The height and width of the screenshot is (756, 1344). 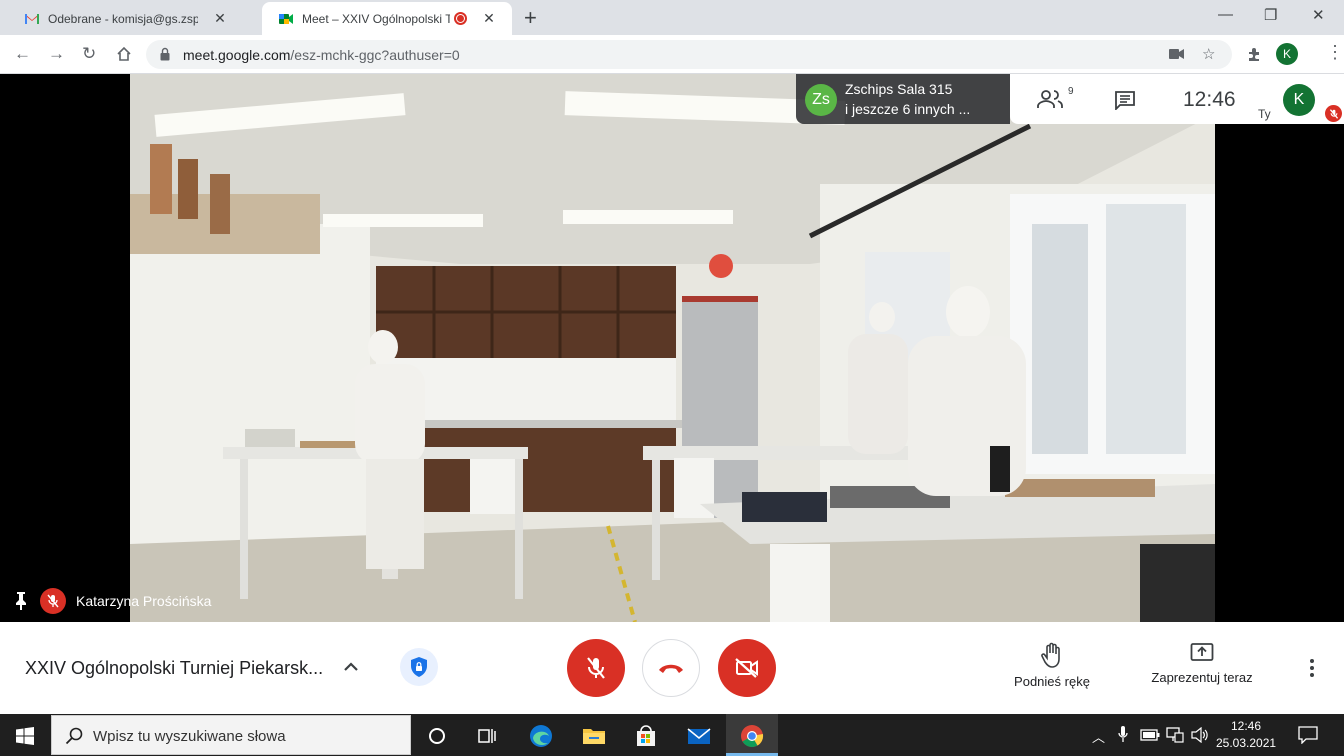 I want to click on bookmark-star-icon: ☆, so click(x=1208, y=54).